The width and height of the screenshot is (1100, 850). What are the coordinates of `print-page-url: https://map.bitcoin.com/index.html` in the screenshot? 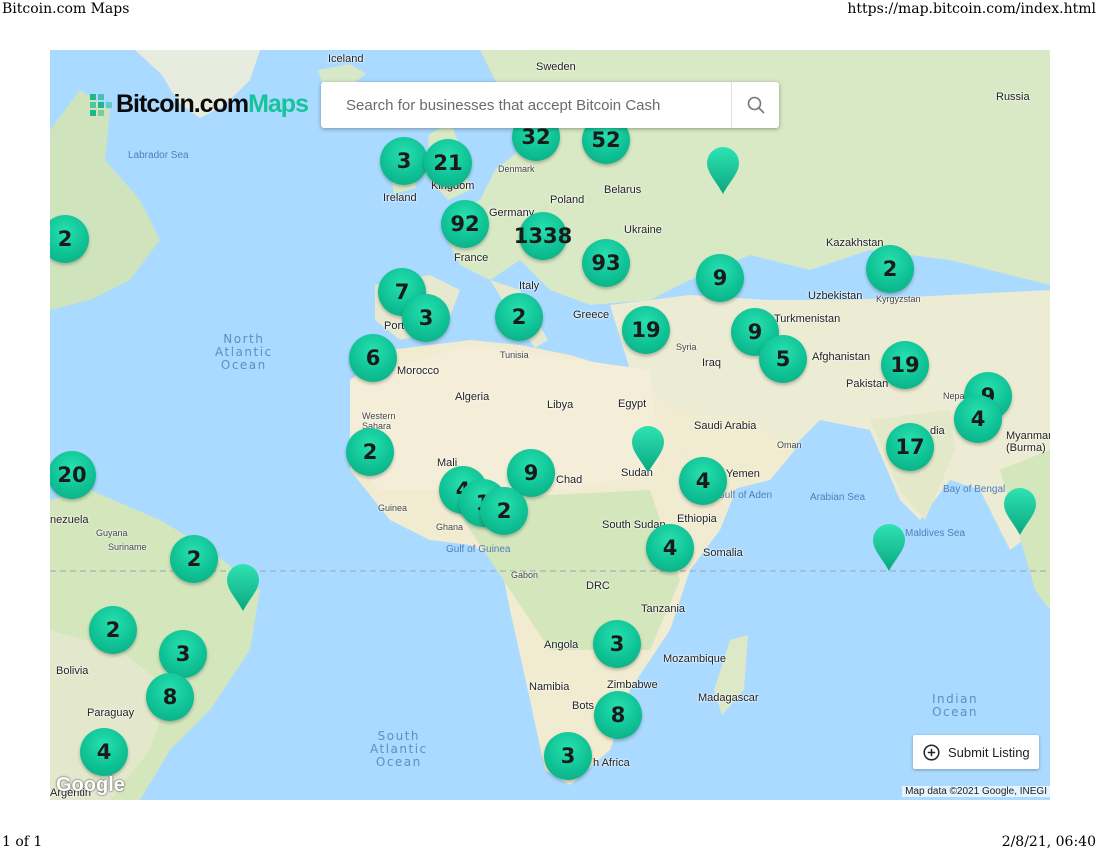 It's located at (971, 9).